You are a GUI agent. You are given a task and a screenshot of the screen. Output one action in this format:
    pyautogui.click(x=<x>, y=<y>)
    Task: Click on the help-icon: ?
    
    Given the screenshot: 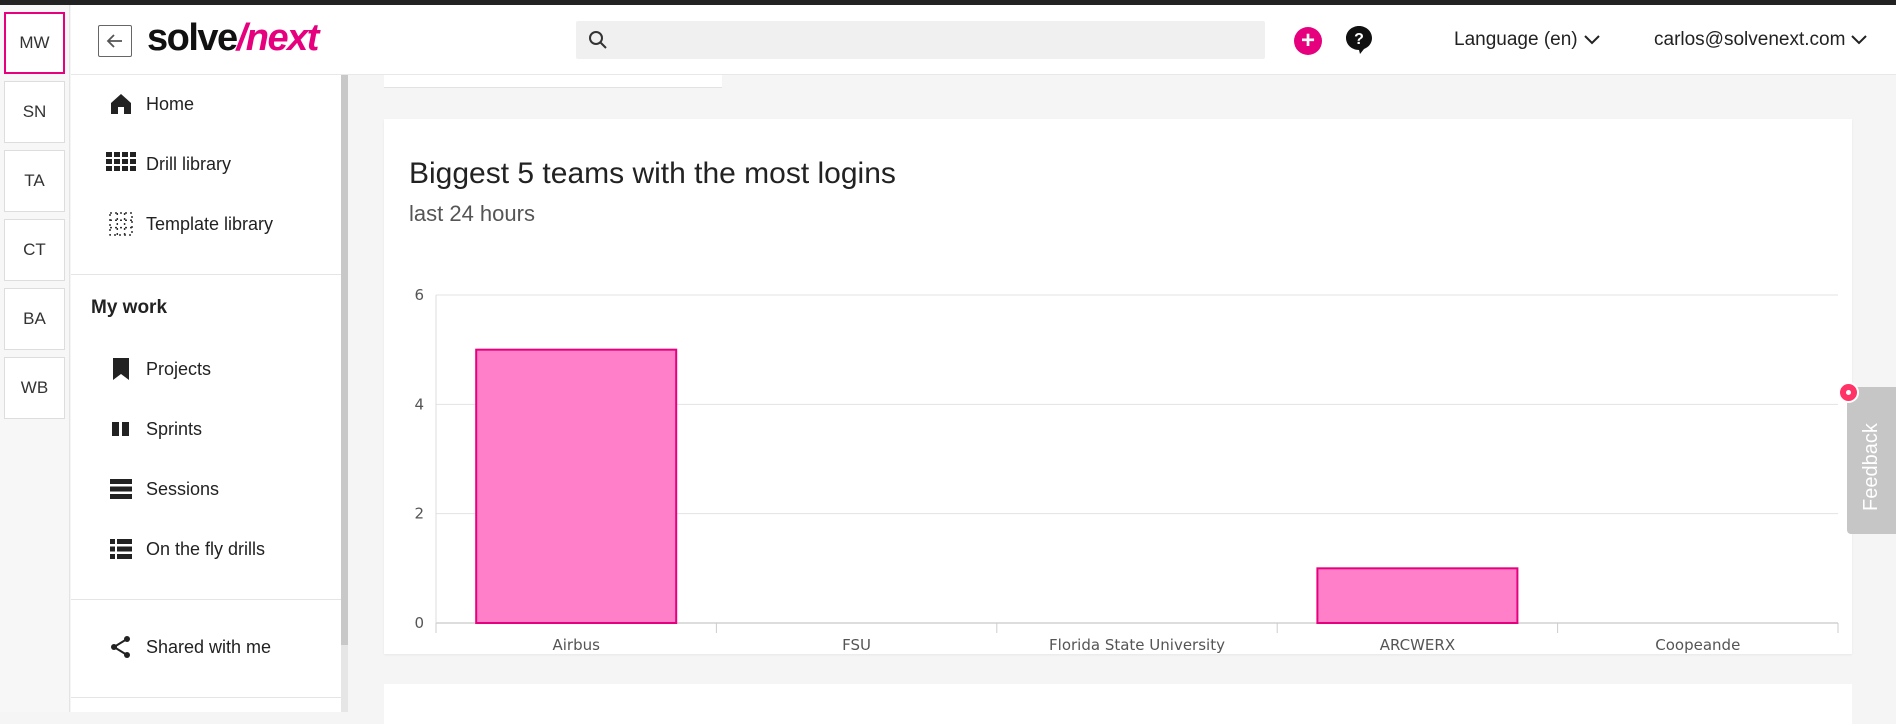 What is the action you would take?
    pyautogui.click(x=1359, y=42)
    